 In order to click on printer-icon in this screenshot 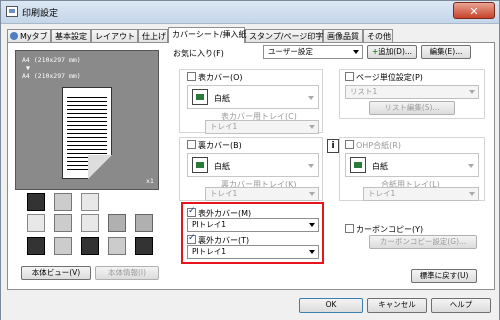, I will do `click(12, 11)`.